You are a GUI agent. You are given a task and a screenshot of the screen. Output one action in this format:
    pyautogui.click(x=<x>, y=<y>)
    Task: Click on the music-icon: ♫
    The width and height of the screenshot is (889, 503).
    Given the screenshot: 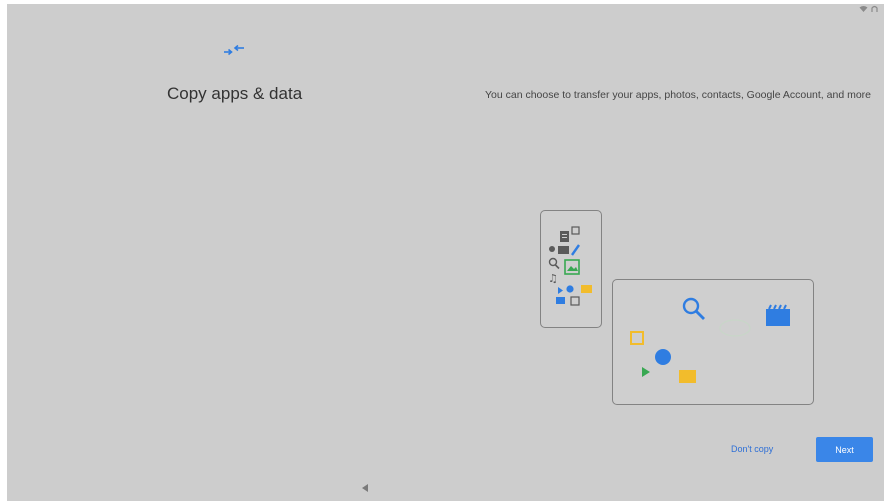 What is the action you would take?
    pyautogui.click(x=553, y=278)
    